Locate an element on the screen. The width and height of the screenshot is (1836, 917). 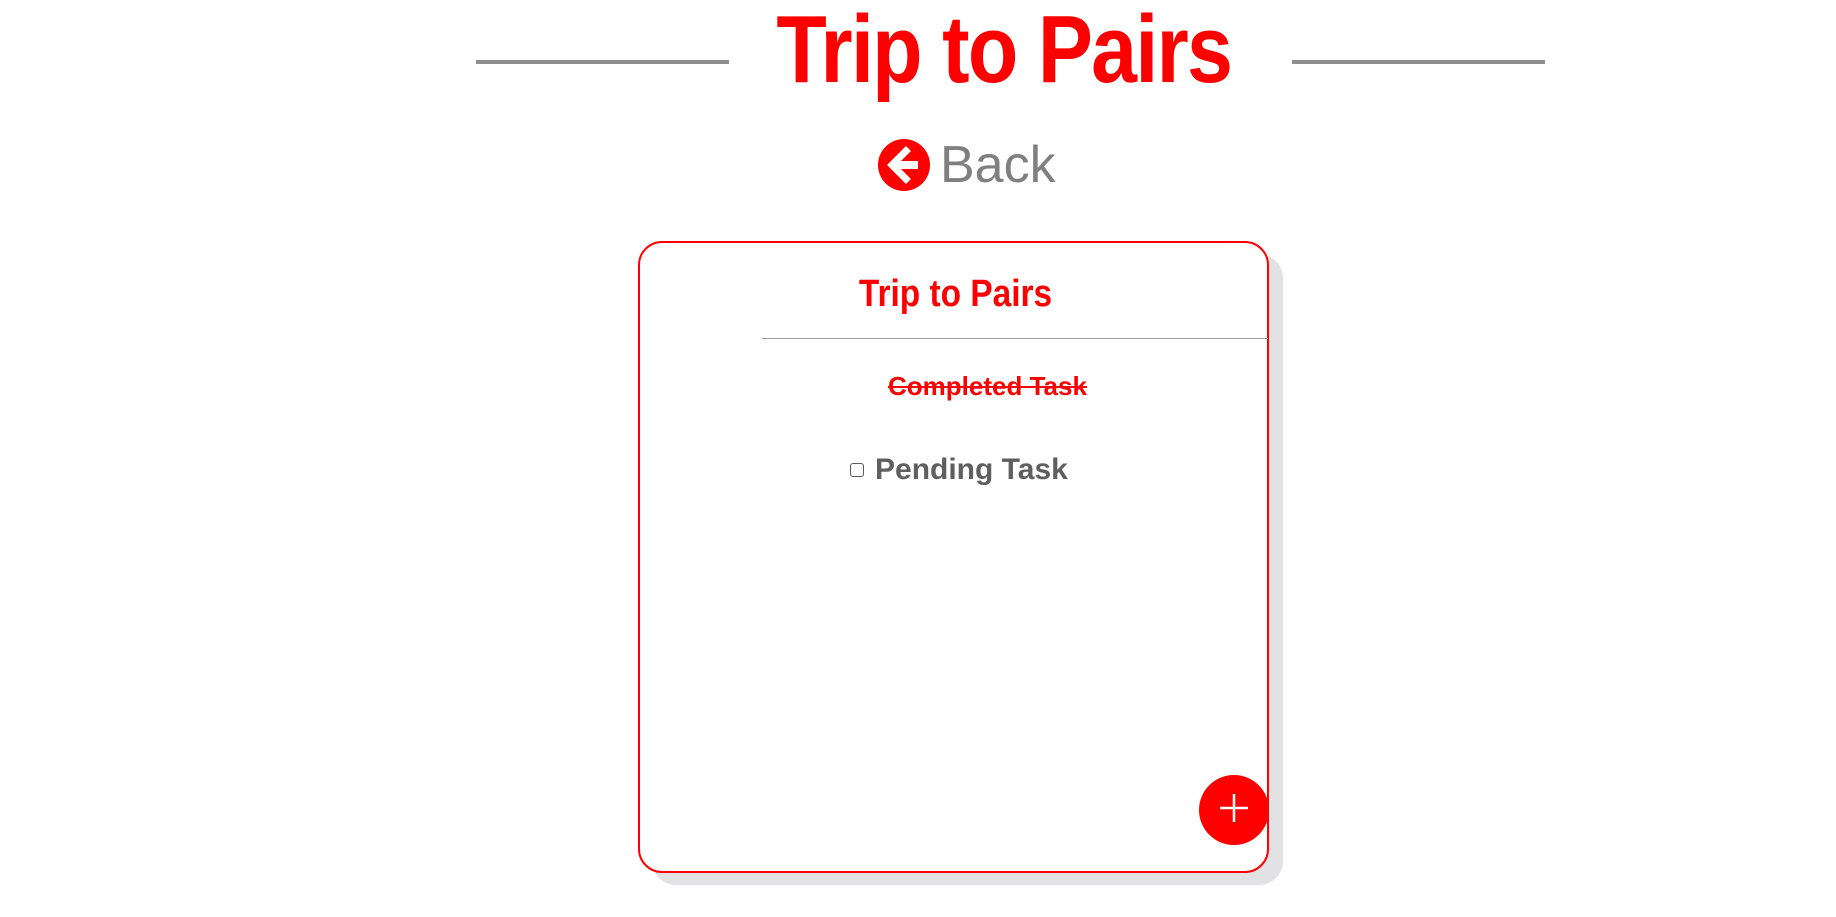
arrow-left-circle-icon is located at coordinates (904, 165).